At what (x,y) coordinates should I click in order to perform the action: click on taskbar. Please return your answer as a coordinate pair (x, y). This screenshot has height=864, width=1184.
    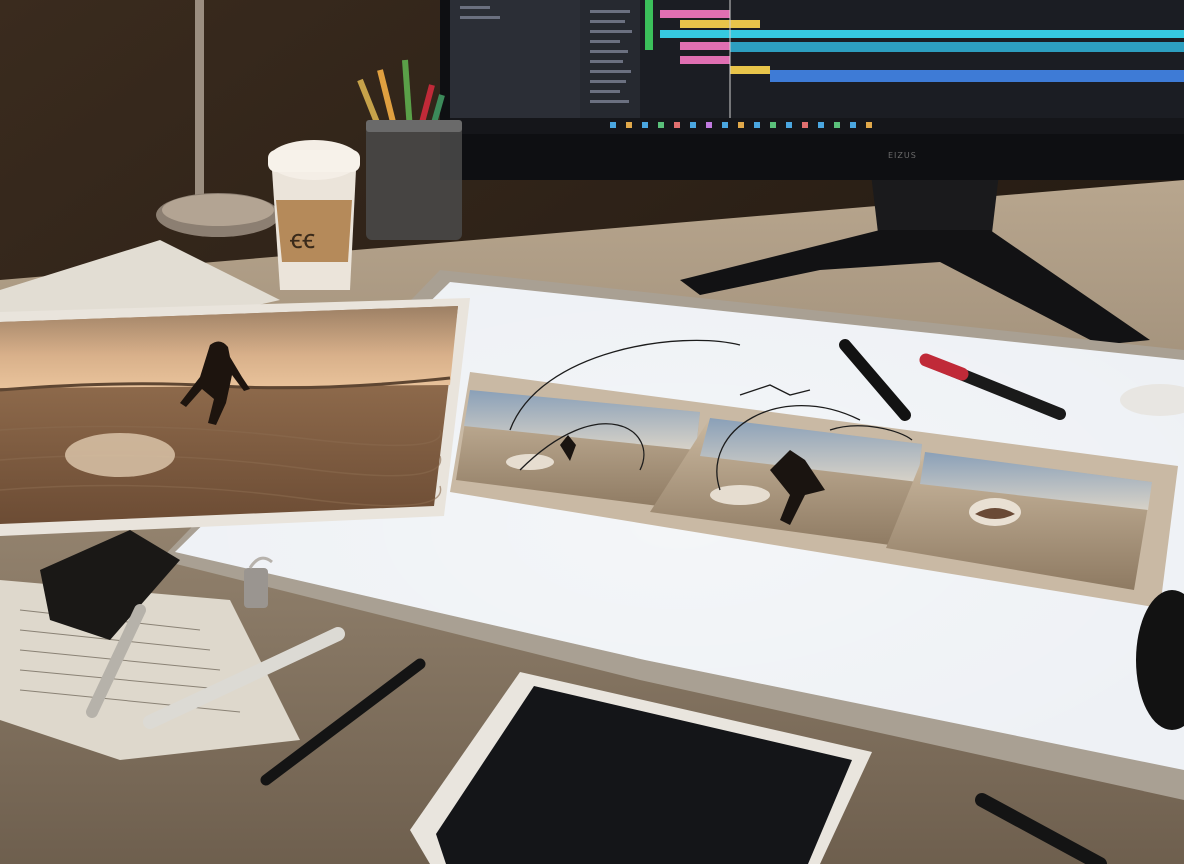
    Looking at the image, I should click on (817, 126).